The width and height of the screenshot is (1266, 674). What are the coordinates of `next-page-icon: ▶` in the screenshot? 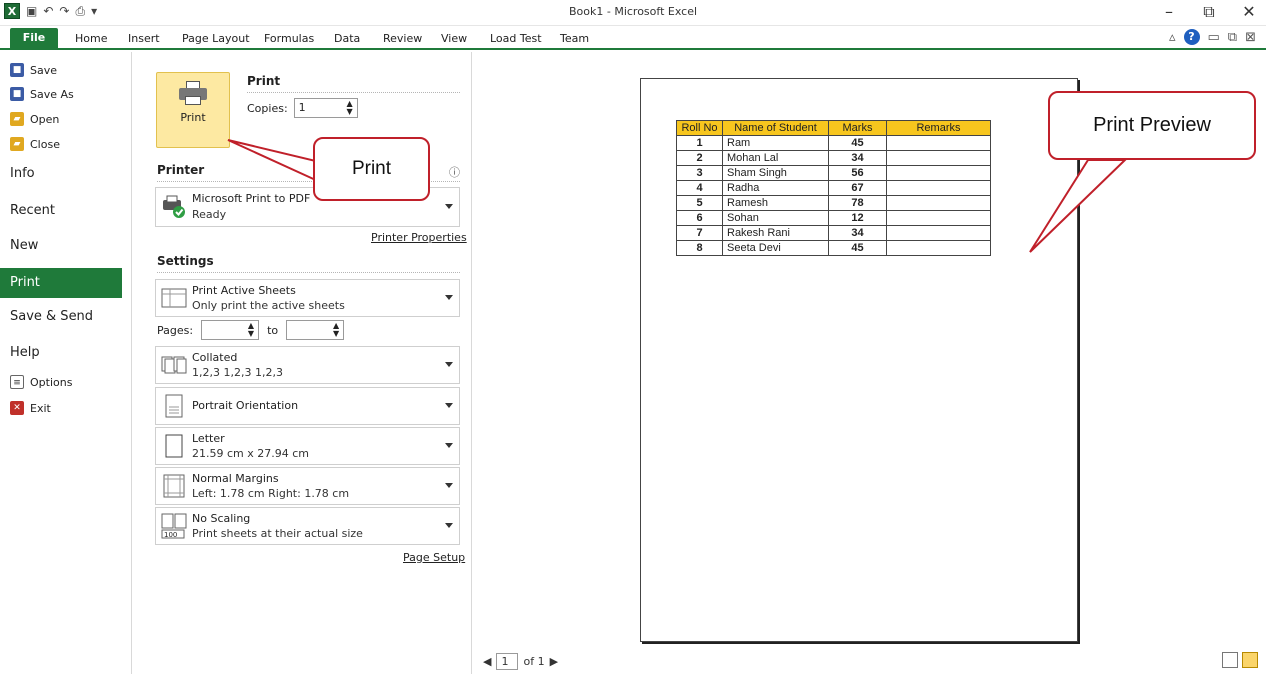 It's located at (554, 661).